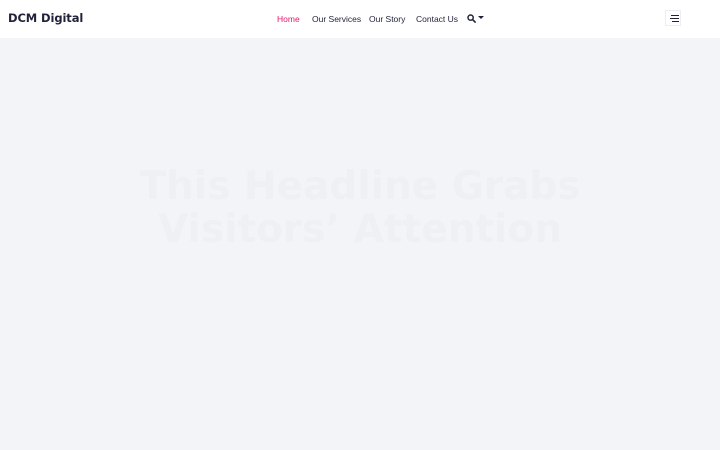  Describe the element at coordinates (437, 19) in the screenshot. I see `nav-item-contact-us: Contact Us` at that location.